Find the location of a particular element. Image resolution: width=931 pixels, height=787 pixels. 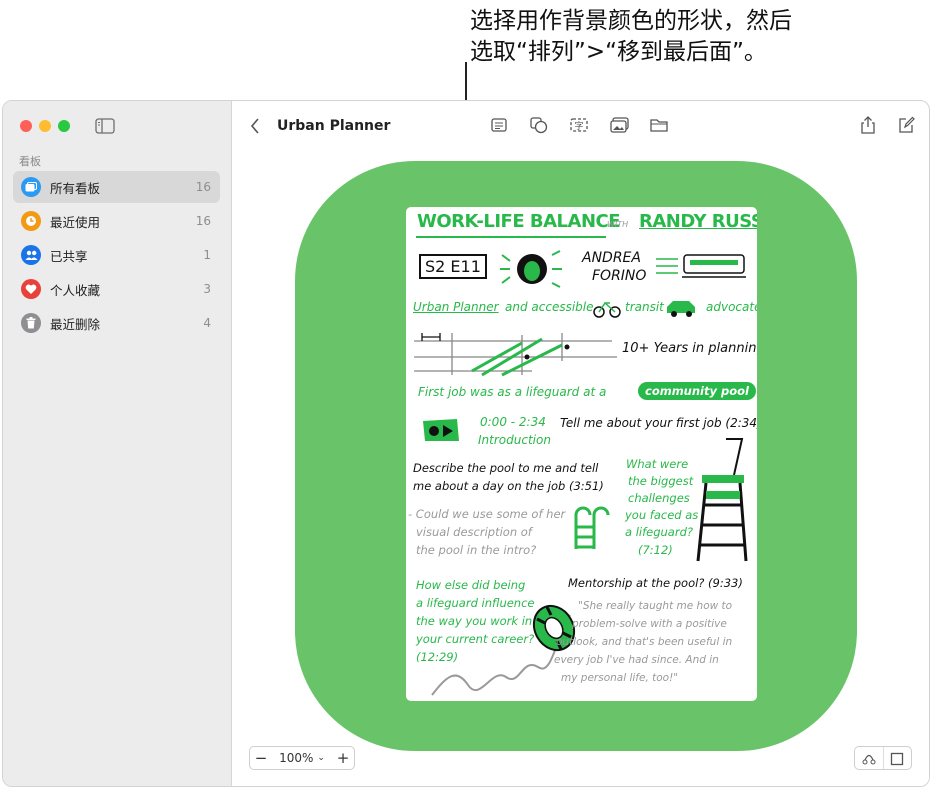

callout-line-2: 选取“排列”>“移到最后面”。 is located at coordinates (618, 52).